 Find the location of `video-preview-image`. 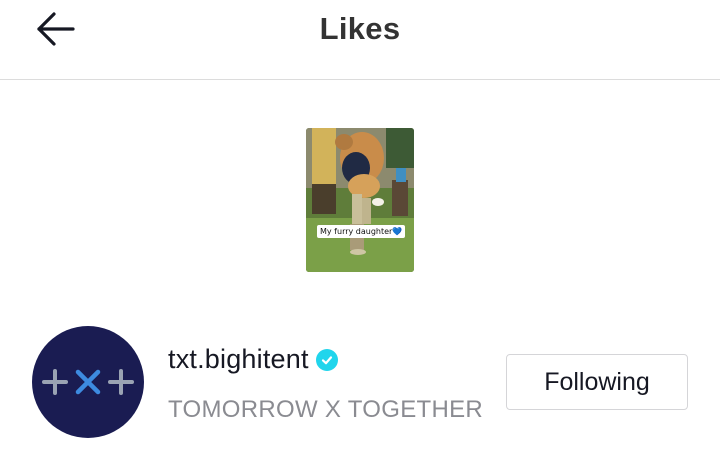

video-preview-image is located at coordinates (360, 200).